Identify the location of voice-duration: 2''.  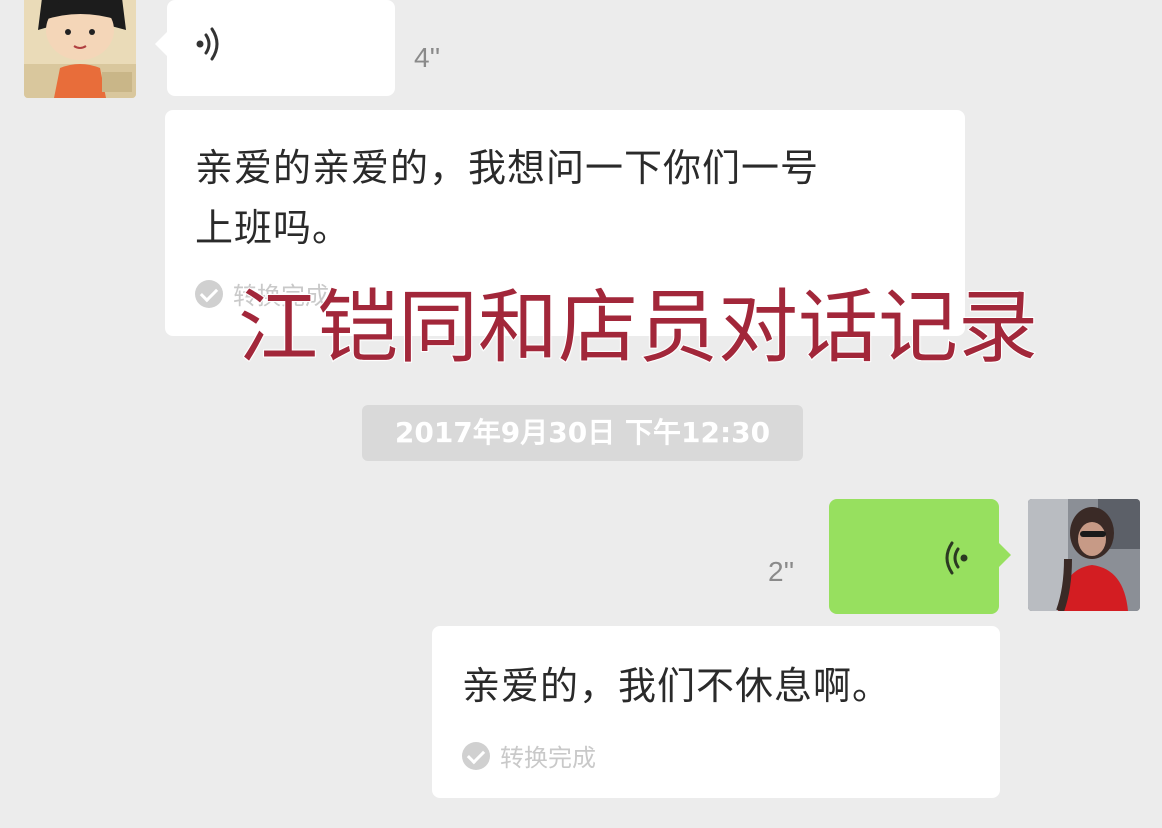
(781, 571).